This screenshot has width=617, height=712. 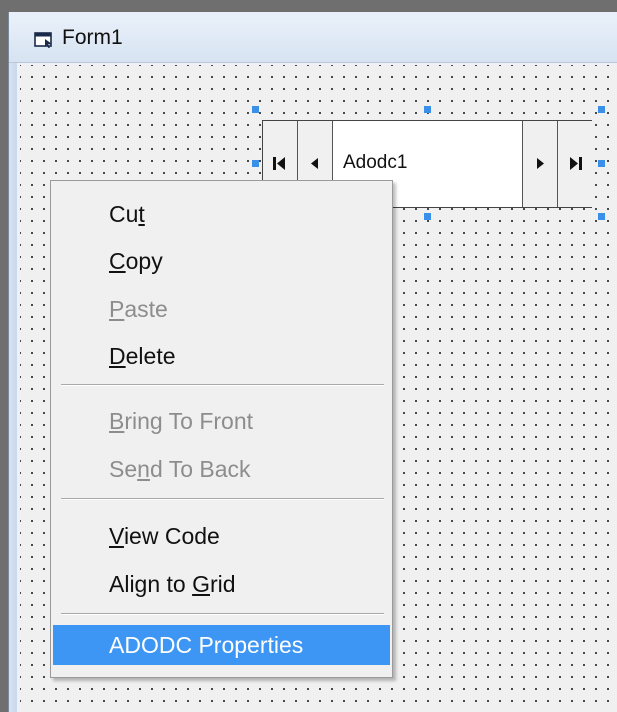 I want to click on menu-item-adodc-properties: ADODC Properties, so click(x=221, y=645).